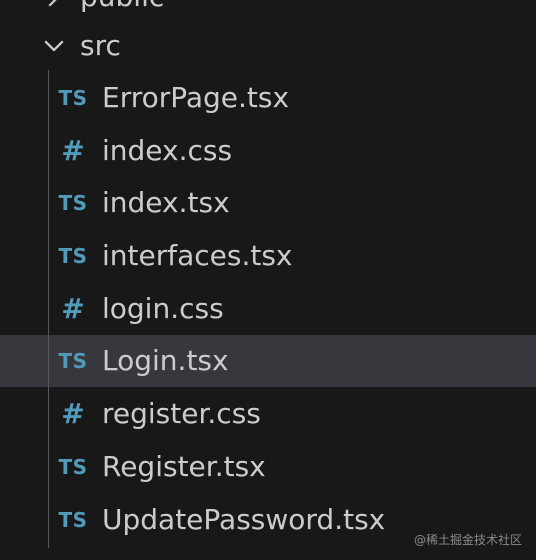 Image resolution: width=536 pixels, height=560 pixels. What do you see at coordinates (197, 255) in the screenshot?
I see `file-name: interfaces.tsx` at bounding box center [197, 255].